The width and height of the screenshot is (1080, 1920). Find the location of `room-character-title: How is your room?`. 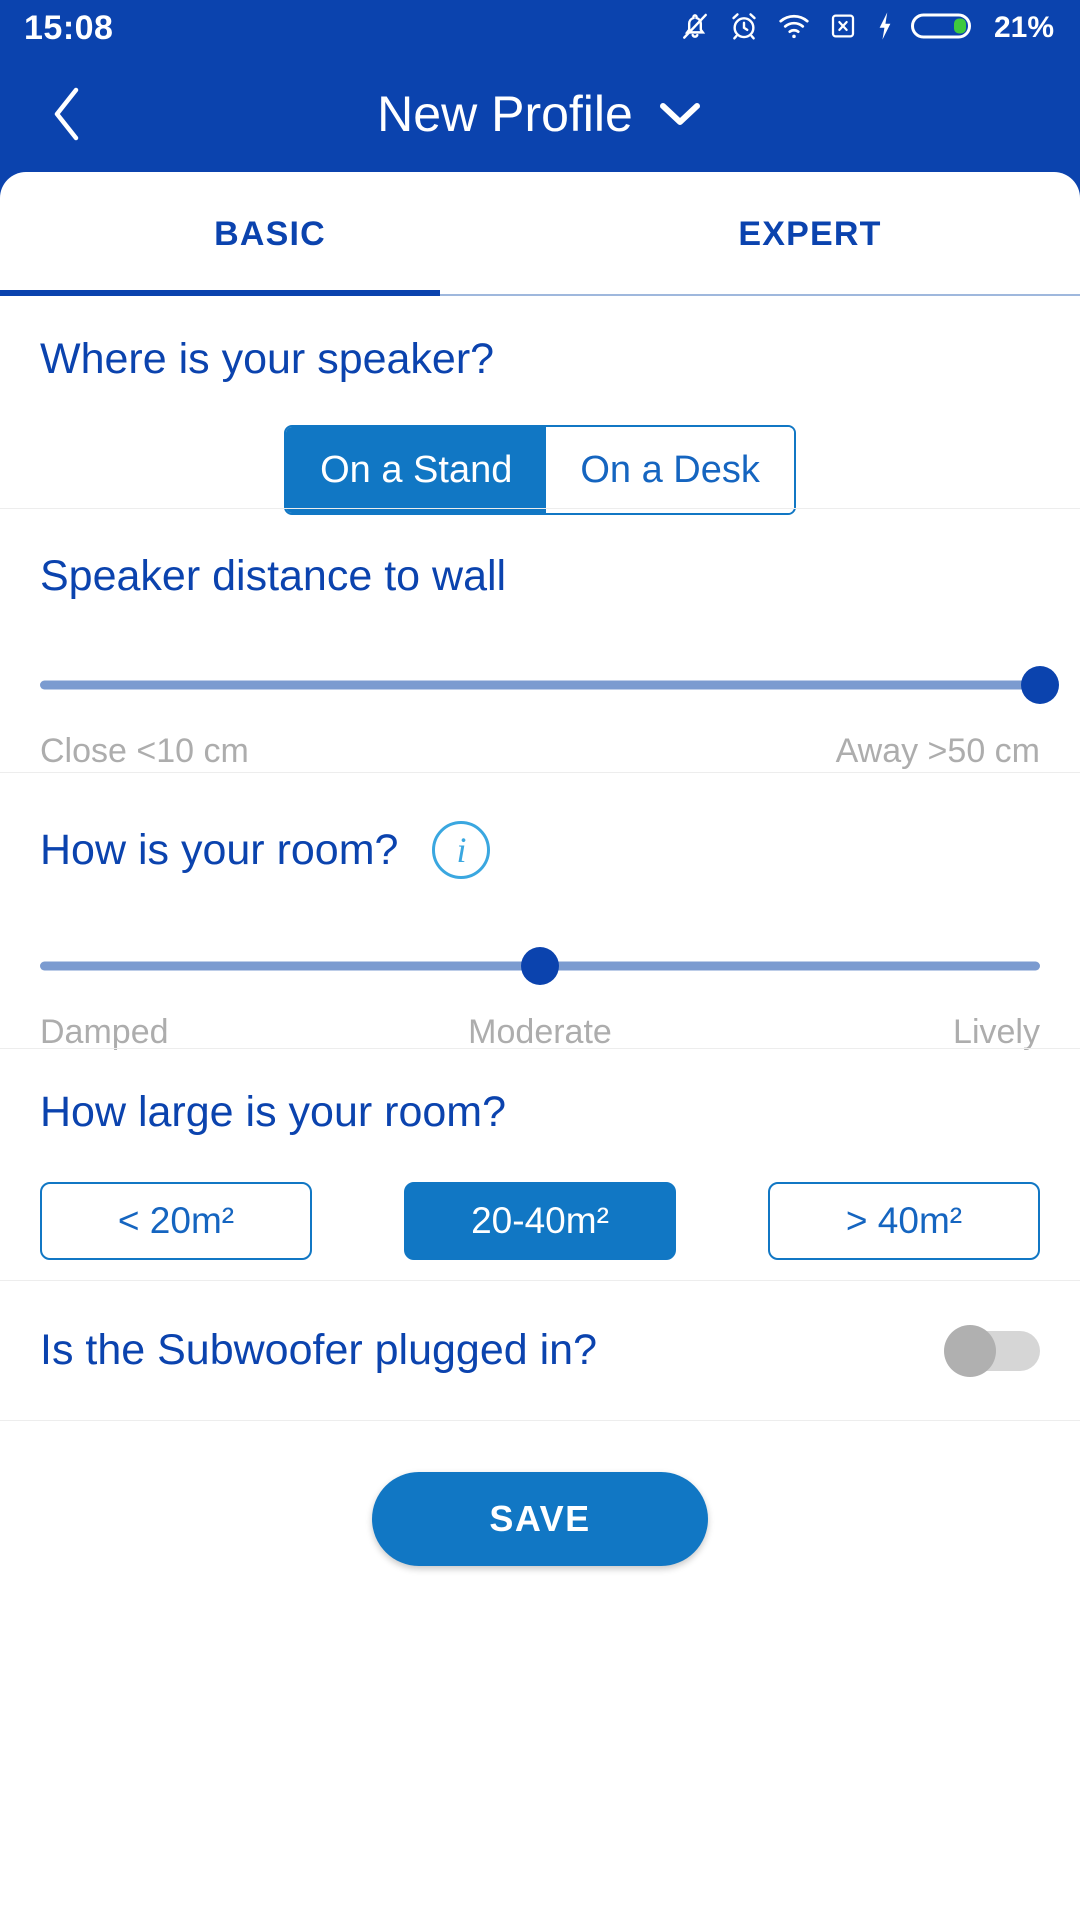

room-character-title: How is your room? is located at coordinates (219, 849).